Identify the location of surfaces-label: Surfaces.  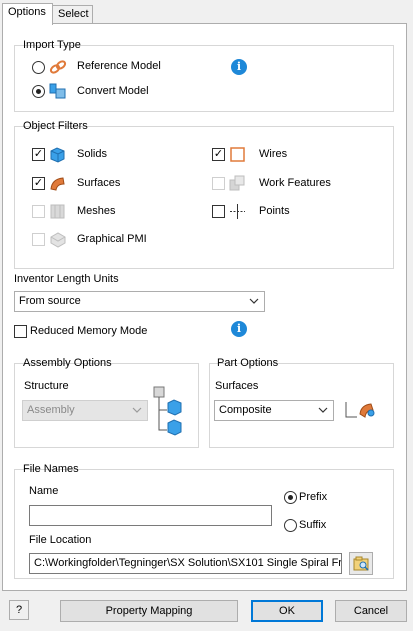
(99, 183).